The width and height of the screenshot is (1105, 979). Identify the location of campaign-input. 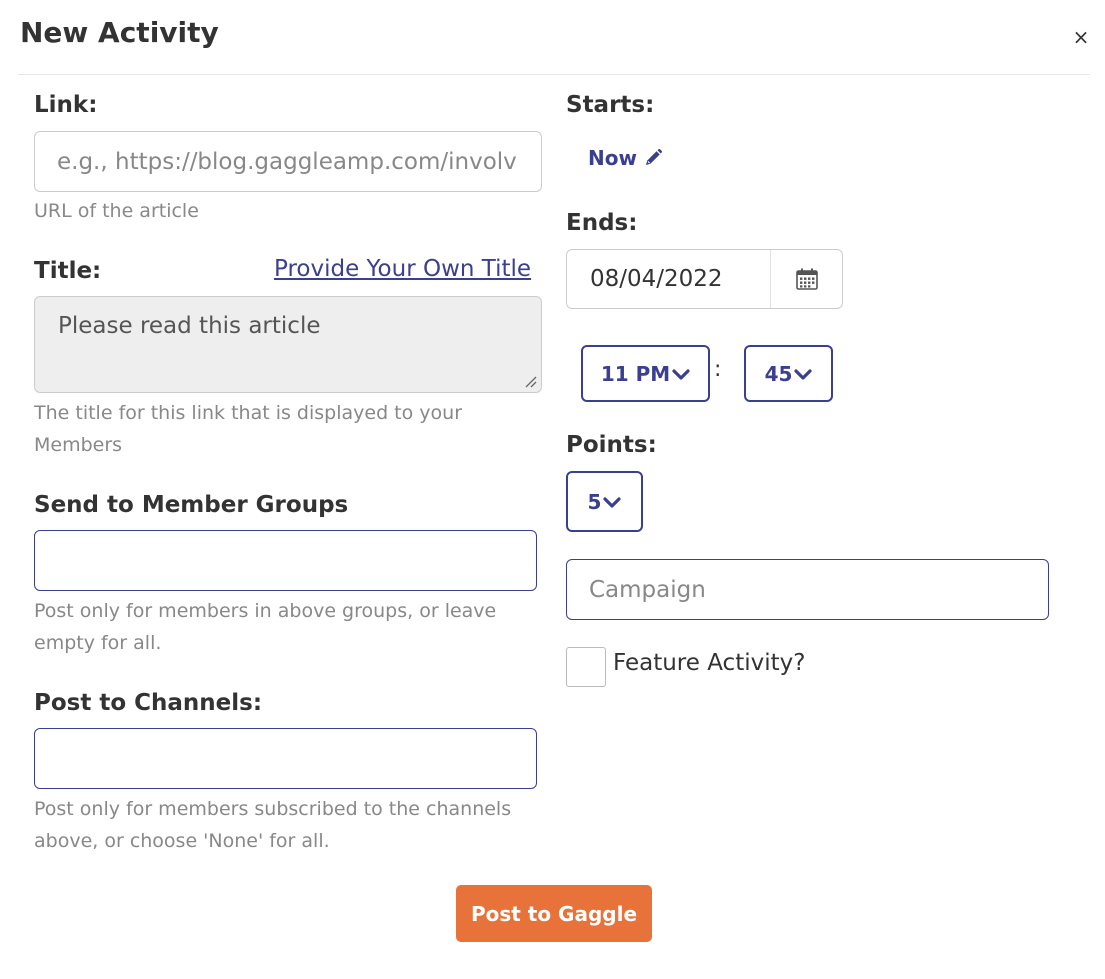
(807, 589).